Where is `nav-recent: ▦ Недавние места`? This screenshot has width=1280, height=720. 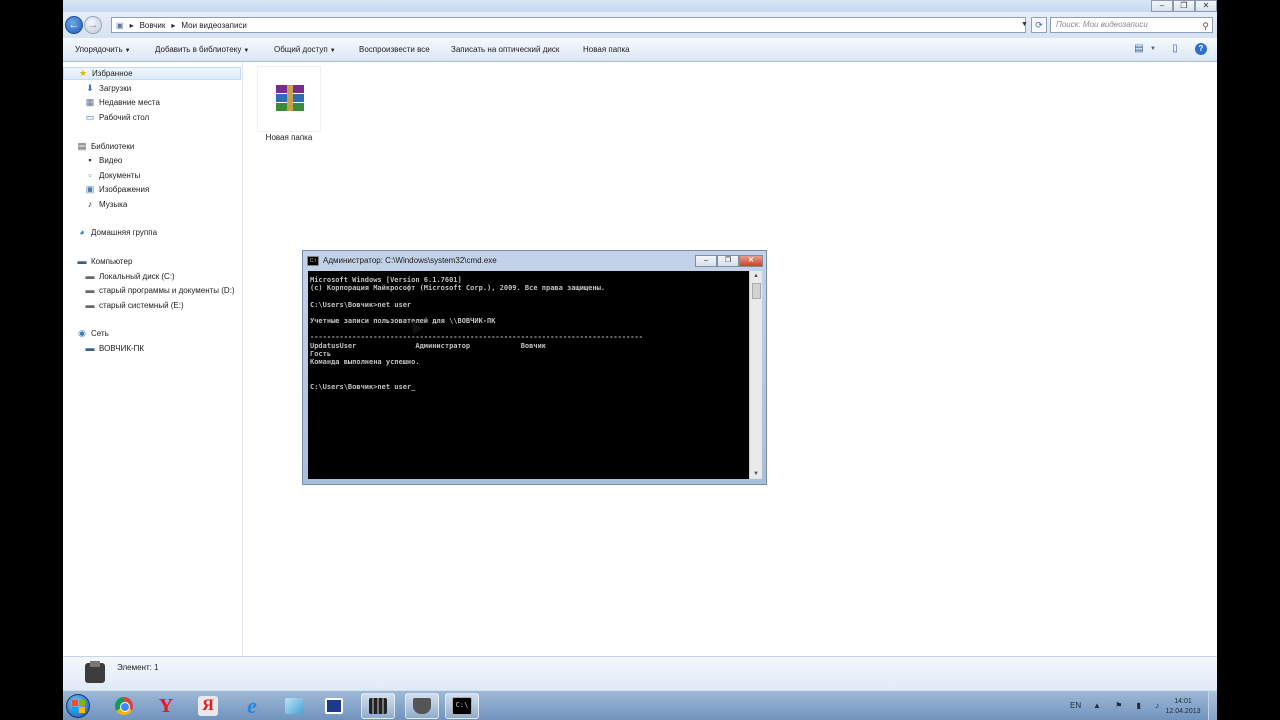 nav-recent: ▦ Недавние места is located at coordinates (122, 102).